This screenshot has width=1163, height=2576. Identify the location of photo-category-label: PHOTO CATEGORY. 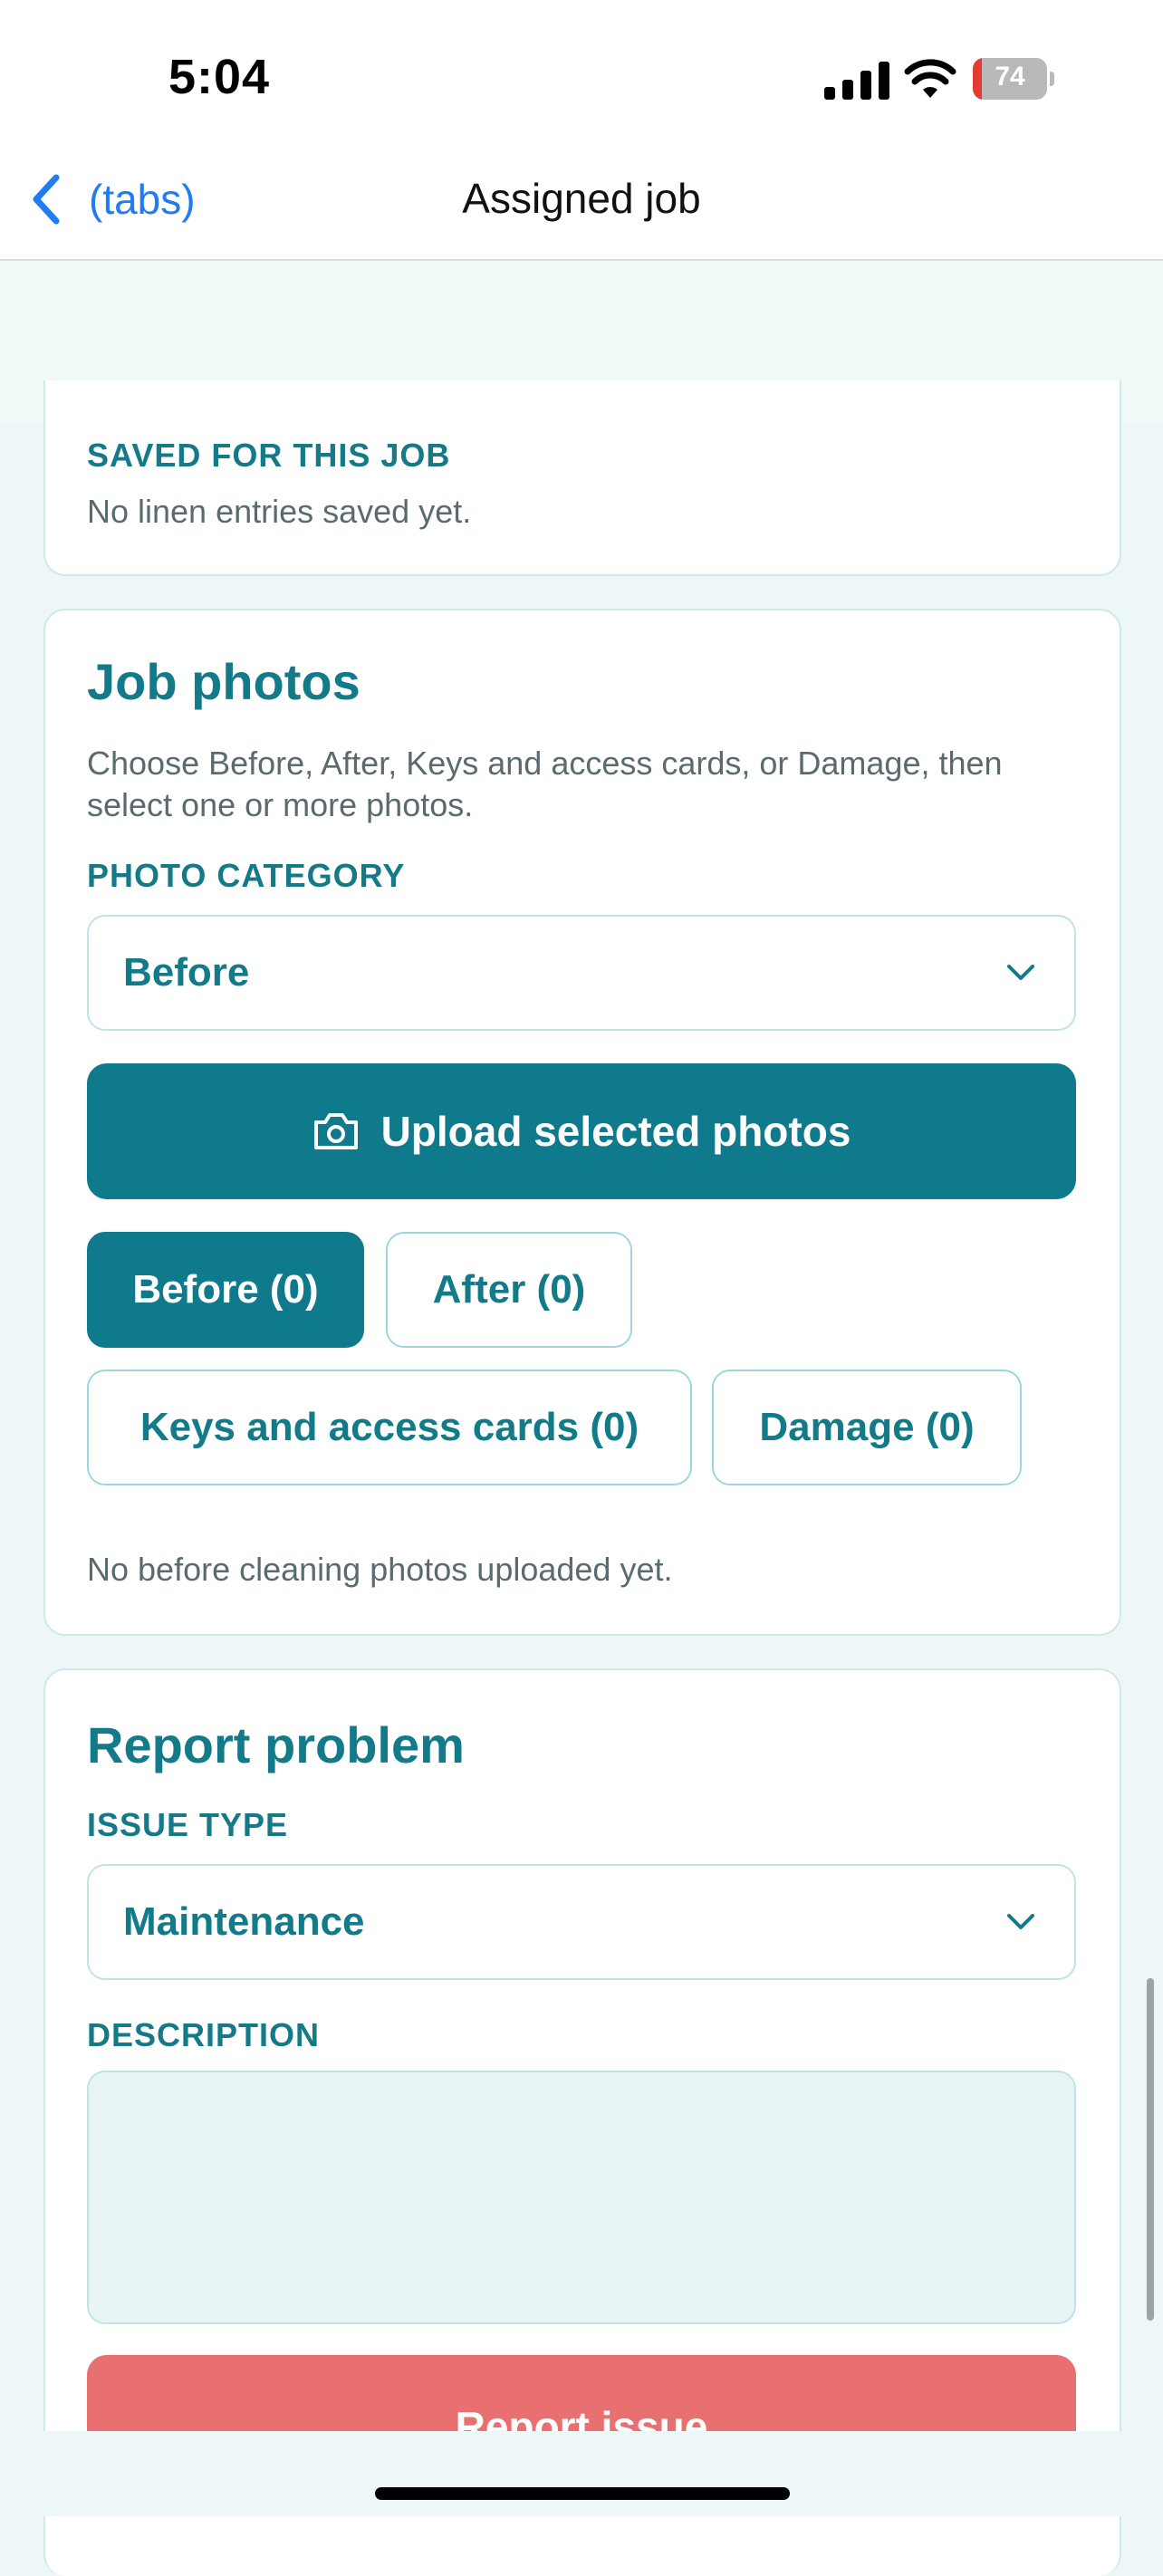
(247, 875).